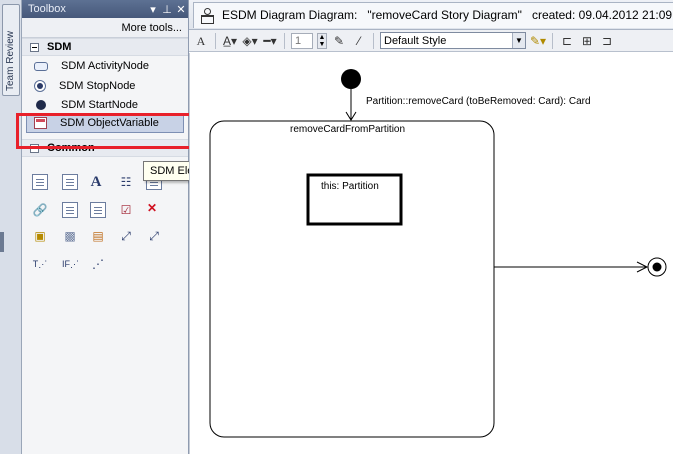 The height and width of the screenshot is (454, 673). What do you see at coordinates (415, 40) in the screenshot?
I see `style-select-value: Default Style` at bounding box center [415, 40].